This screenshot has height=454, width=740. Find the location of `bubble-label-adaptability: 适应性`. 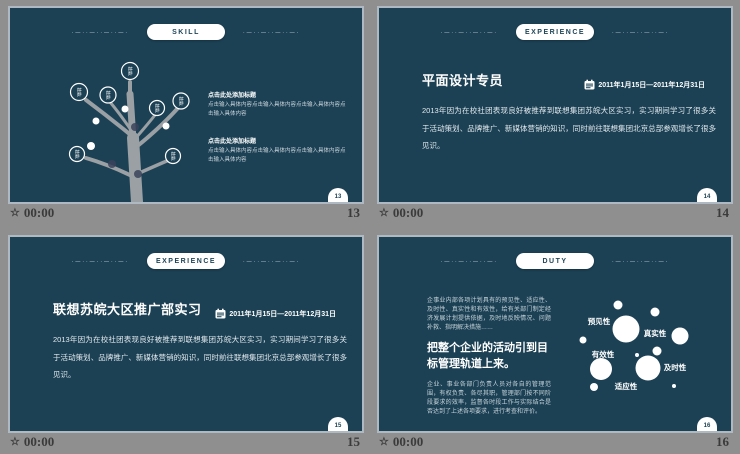

bubble-label-adaptability: 适应性 is located at coordinates (626, 386).